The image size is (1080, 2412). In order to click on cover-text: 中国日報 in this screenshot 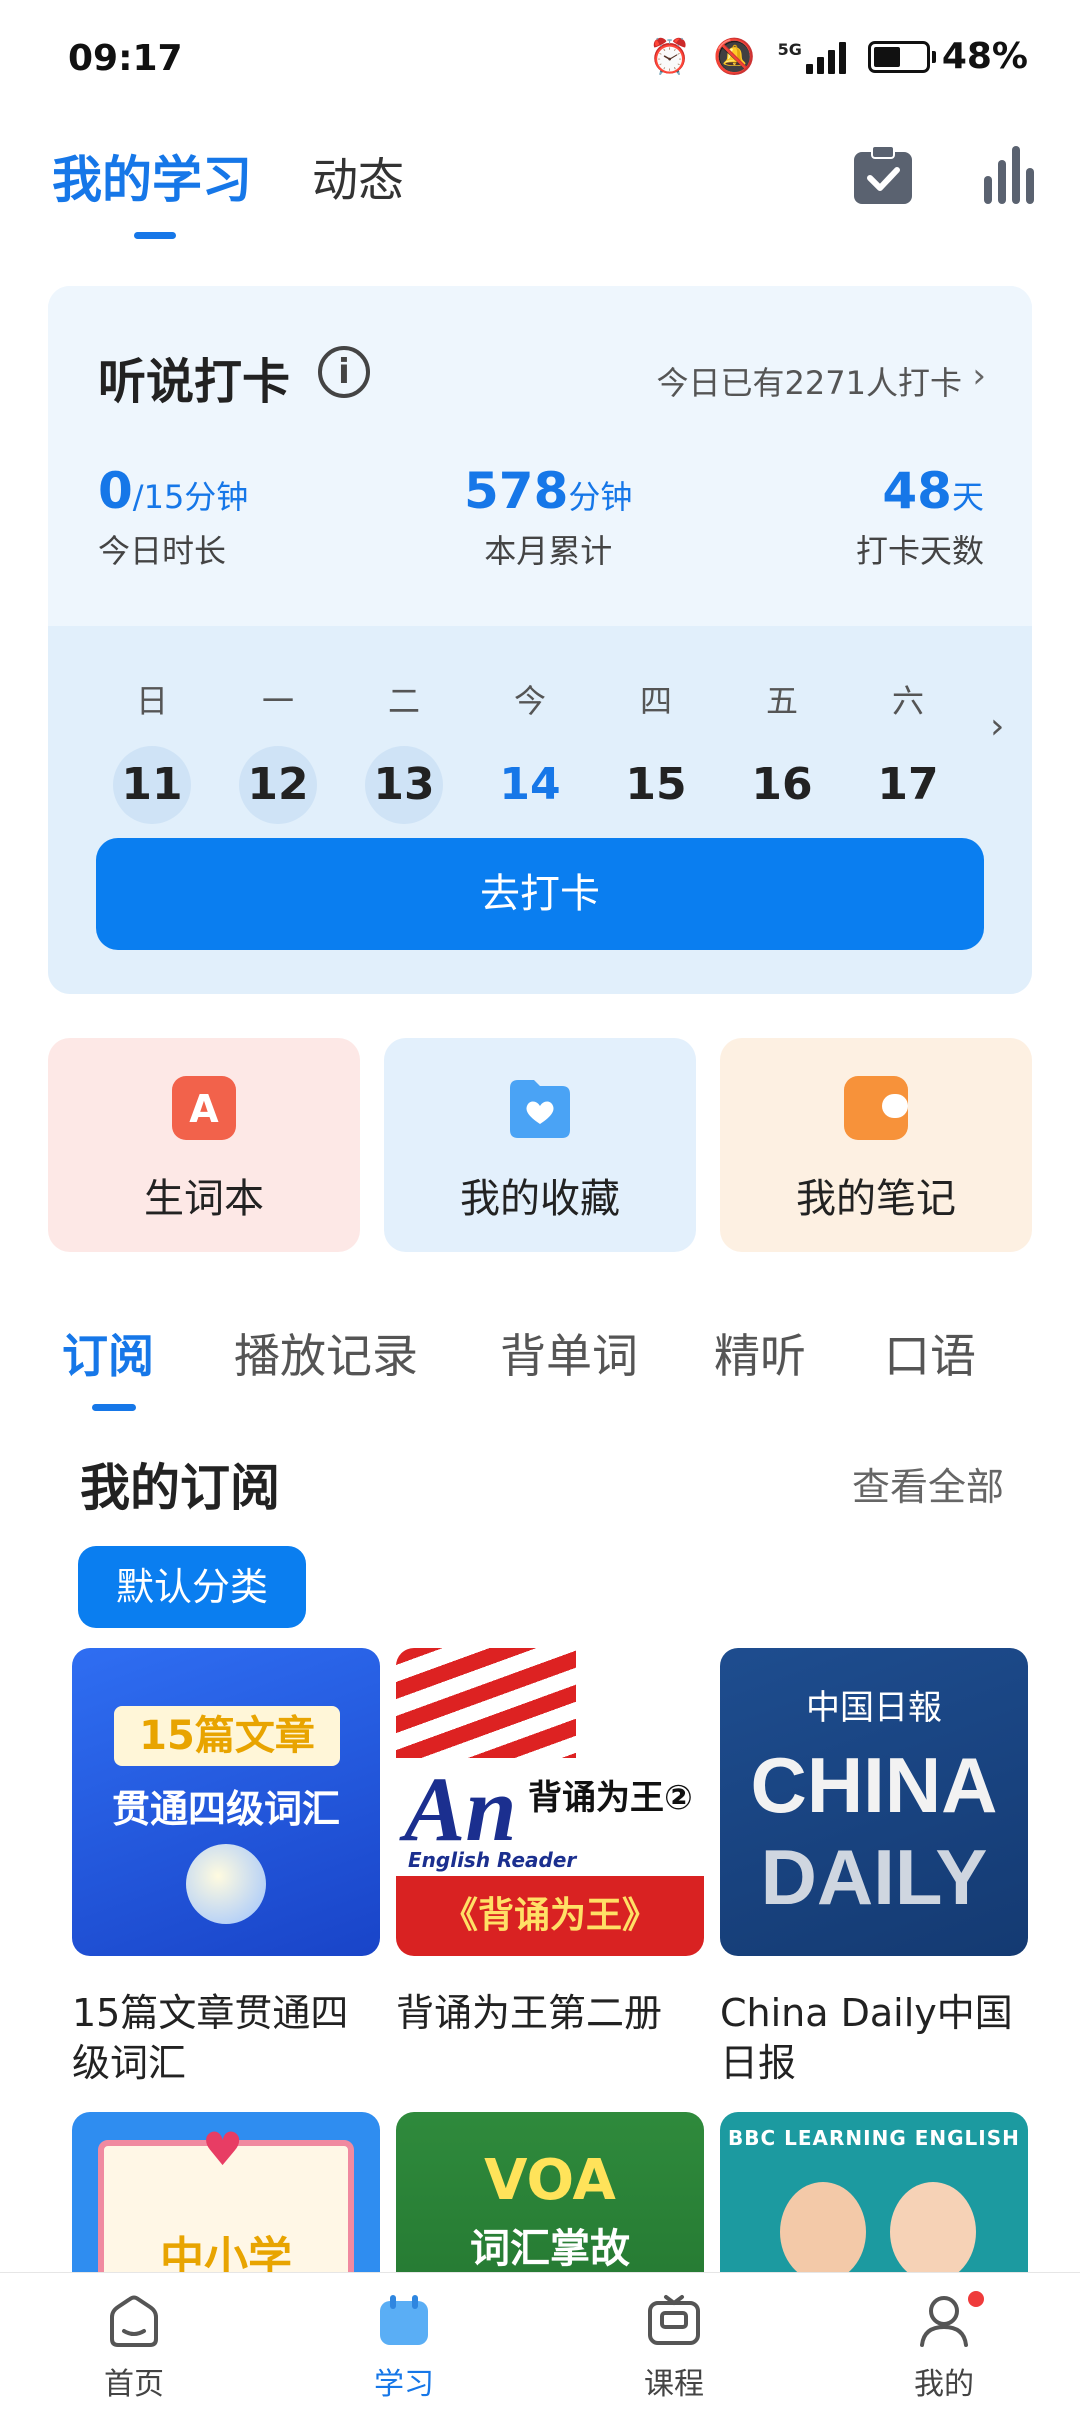, I will do `click(874, 1708)`.